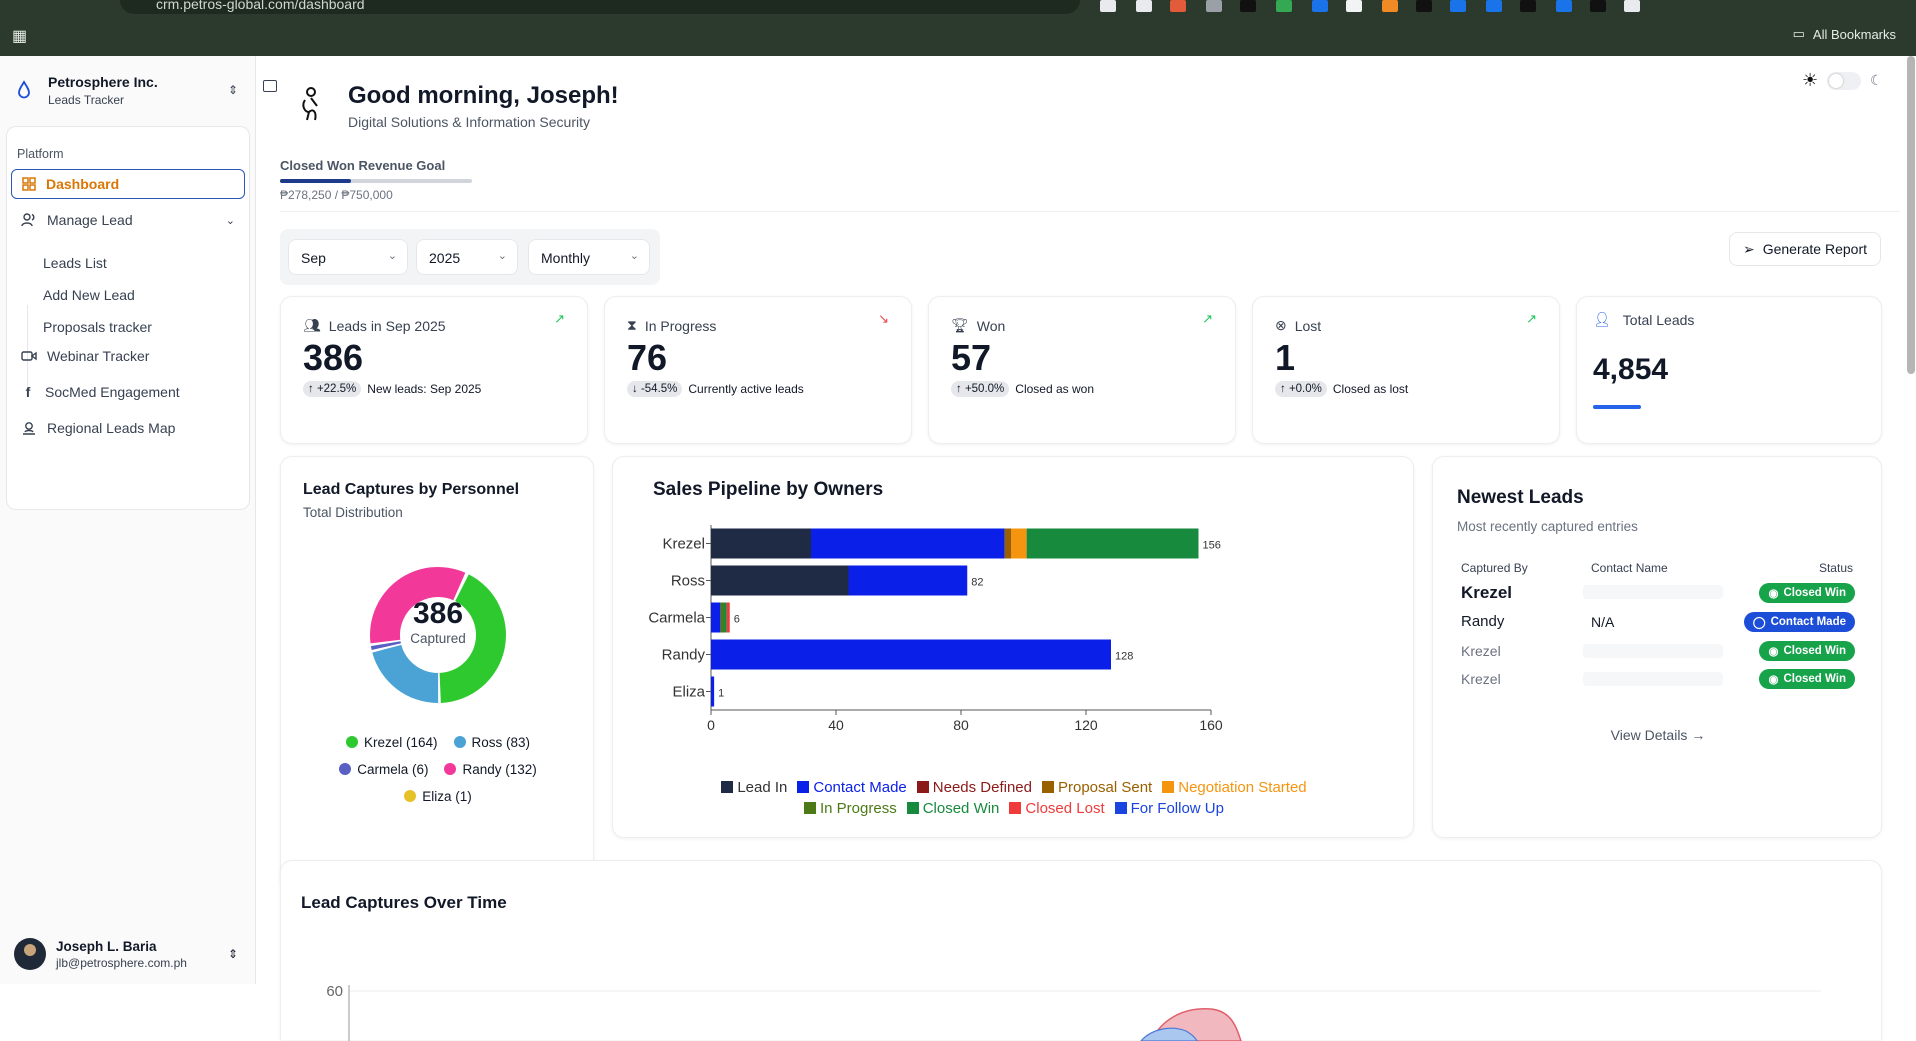 This screenshot has height=1041, width=1916. What do you see at coordinates (270, 86) in the screenshot?
I see `sidebar-toggle-icon` at bounding box center [270, 86].